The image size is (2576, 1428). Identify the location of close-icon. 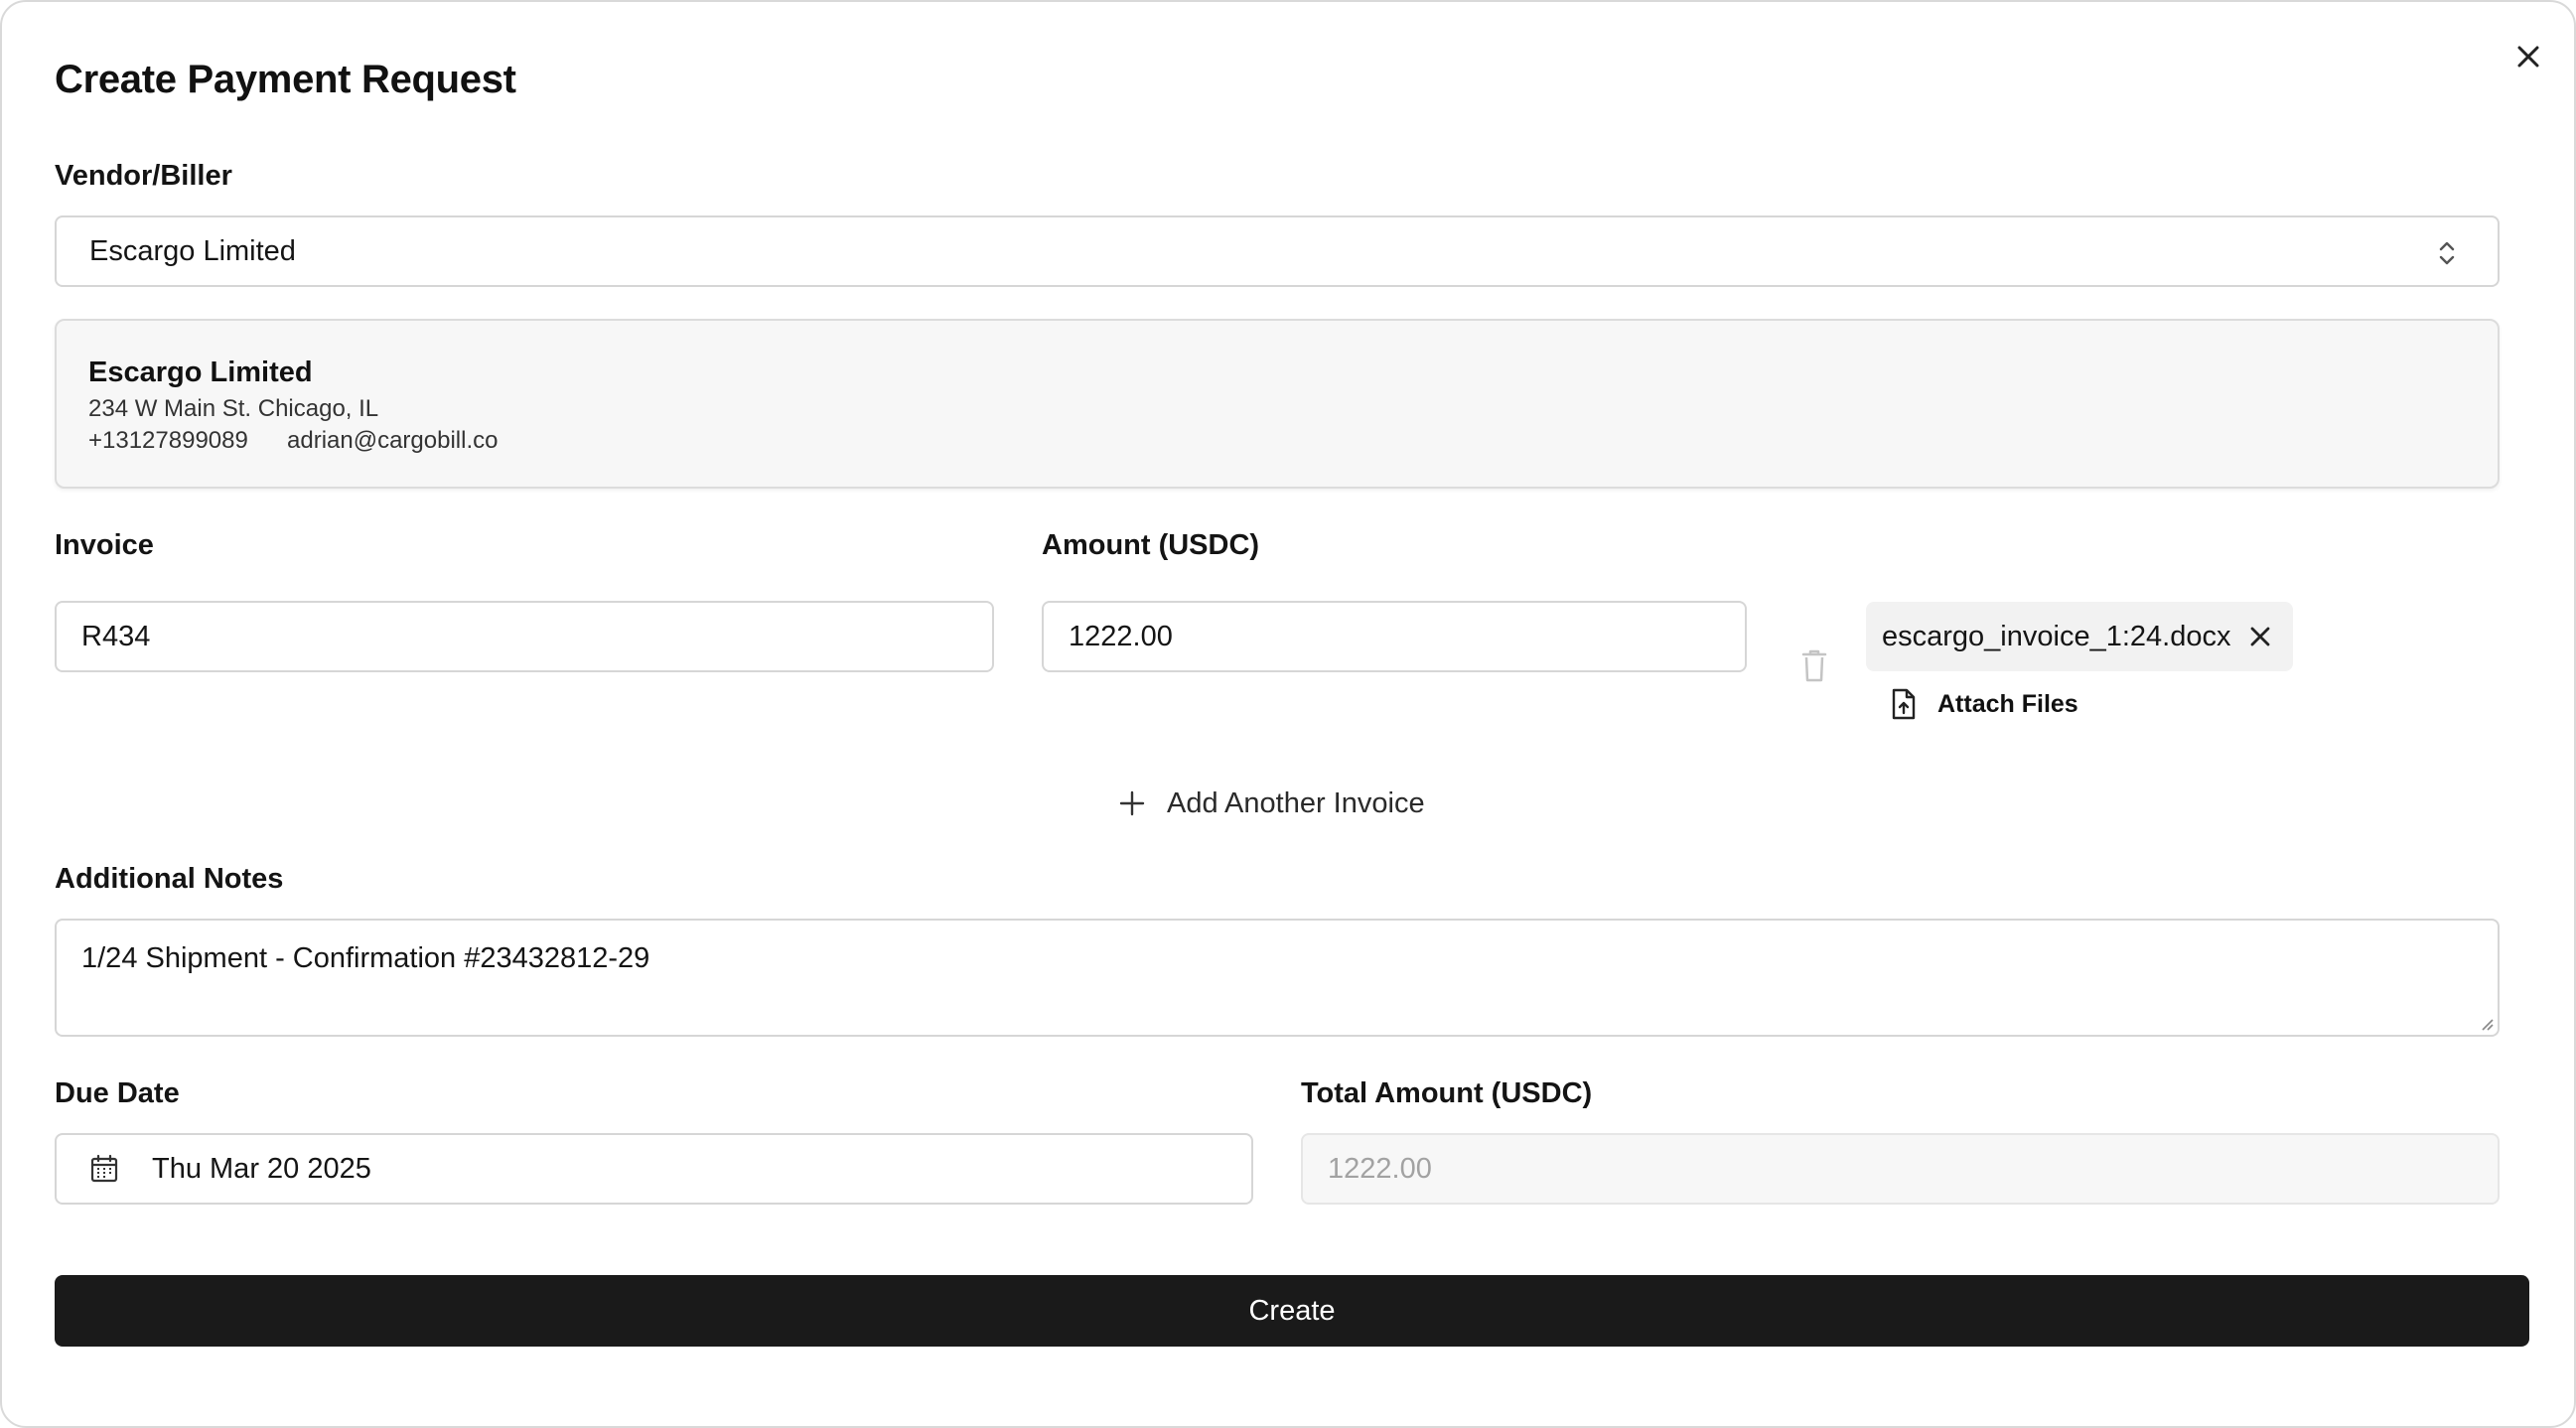
(2528, 56).